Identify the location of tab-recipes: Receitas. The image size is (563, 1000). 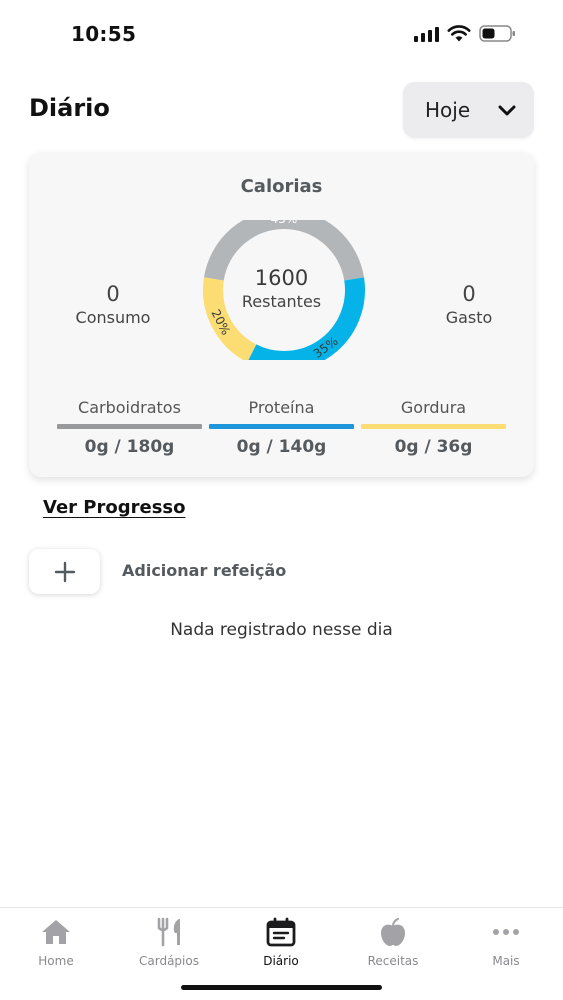
(393, 942).